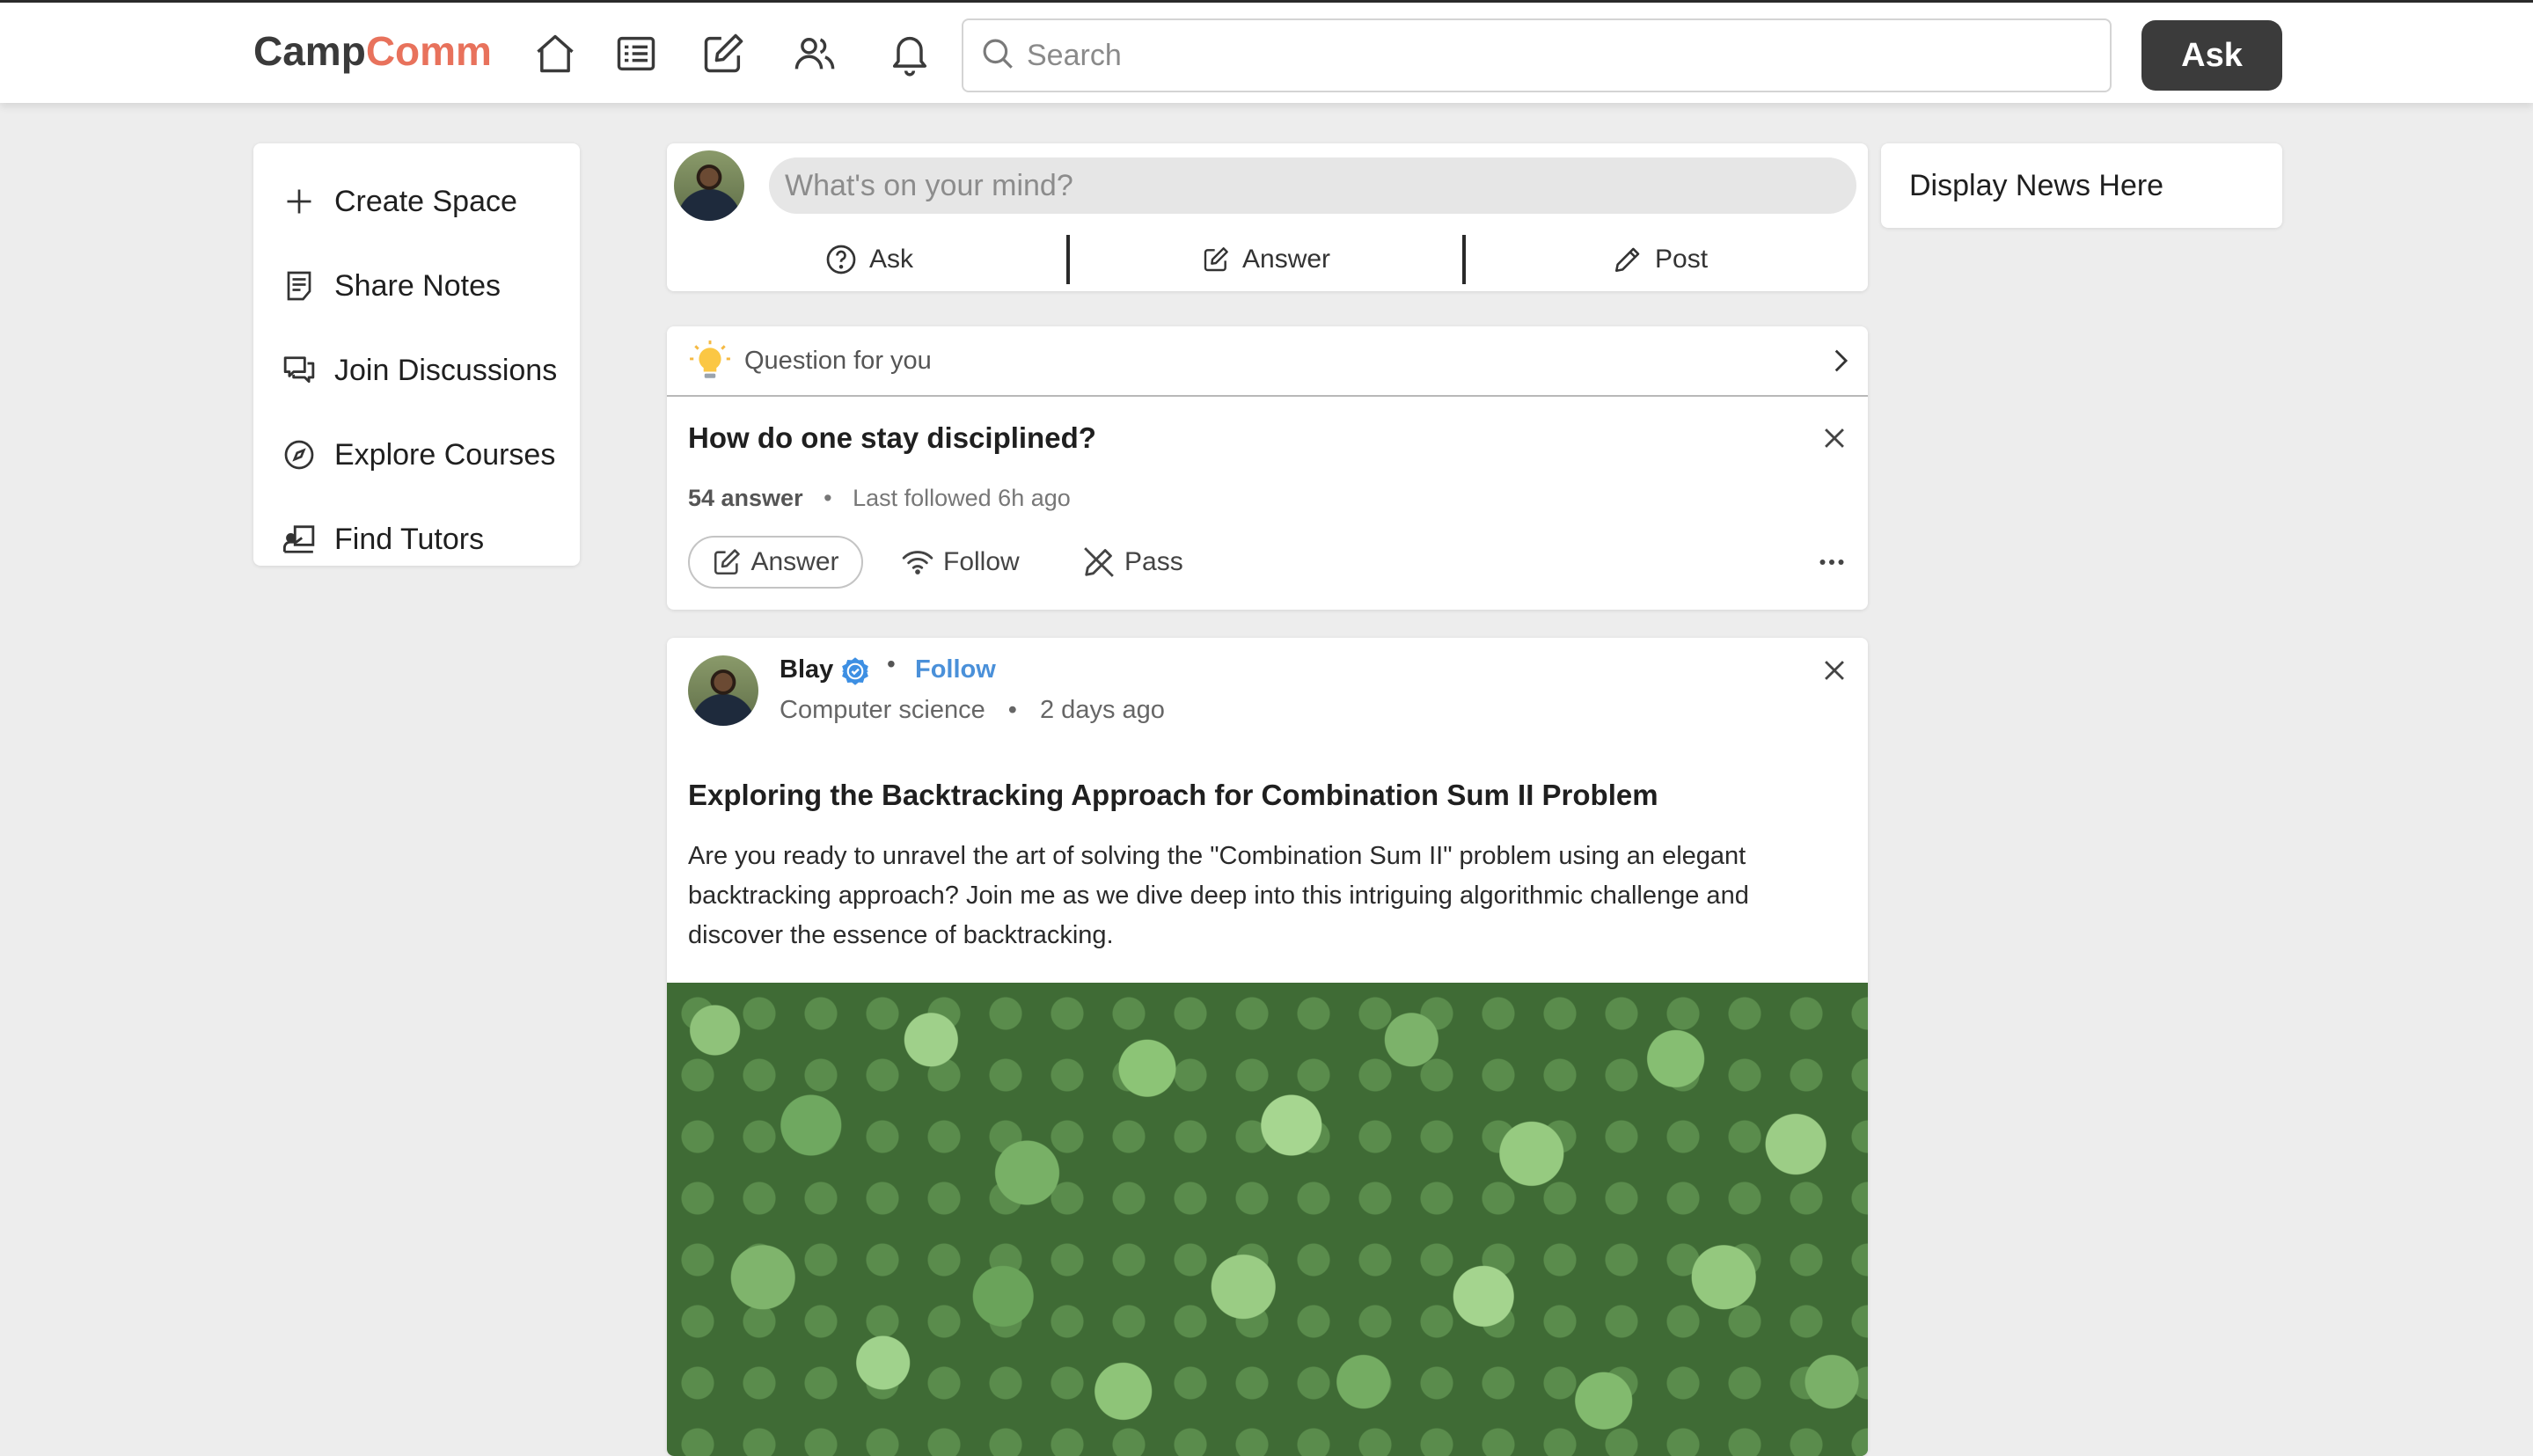 The height and width of the screenshot is (1456, 2533). I want to click on question-meta: 54 answer • Last followed 6h ago, so click(879, 498).